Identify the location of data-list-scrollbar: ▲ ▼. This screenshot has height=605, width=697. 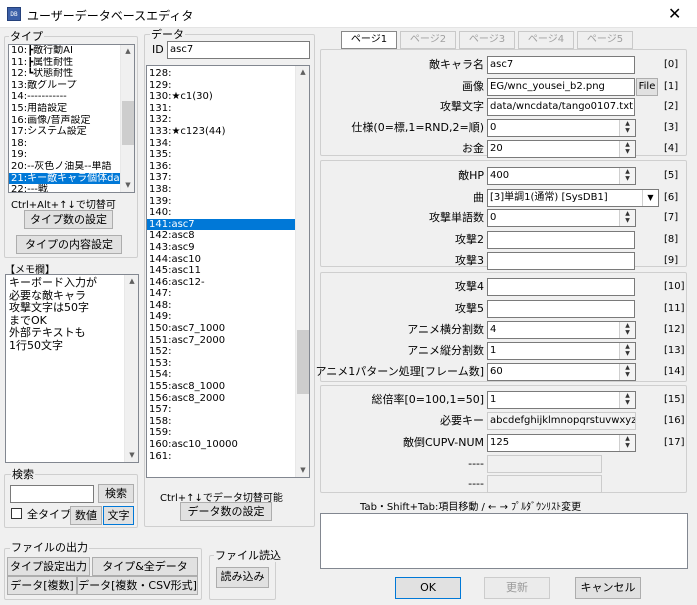
(302, 271).